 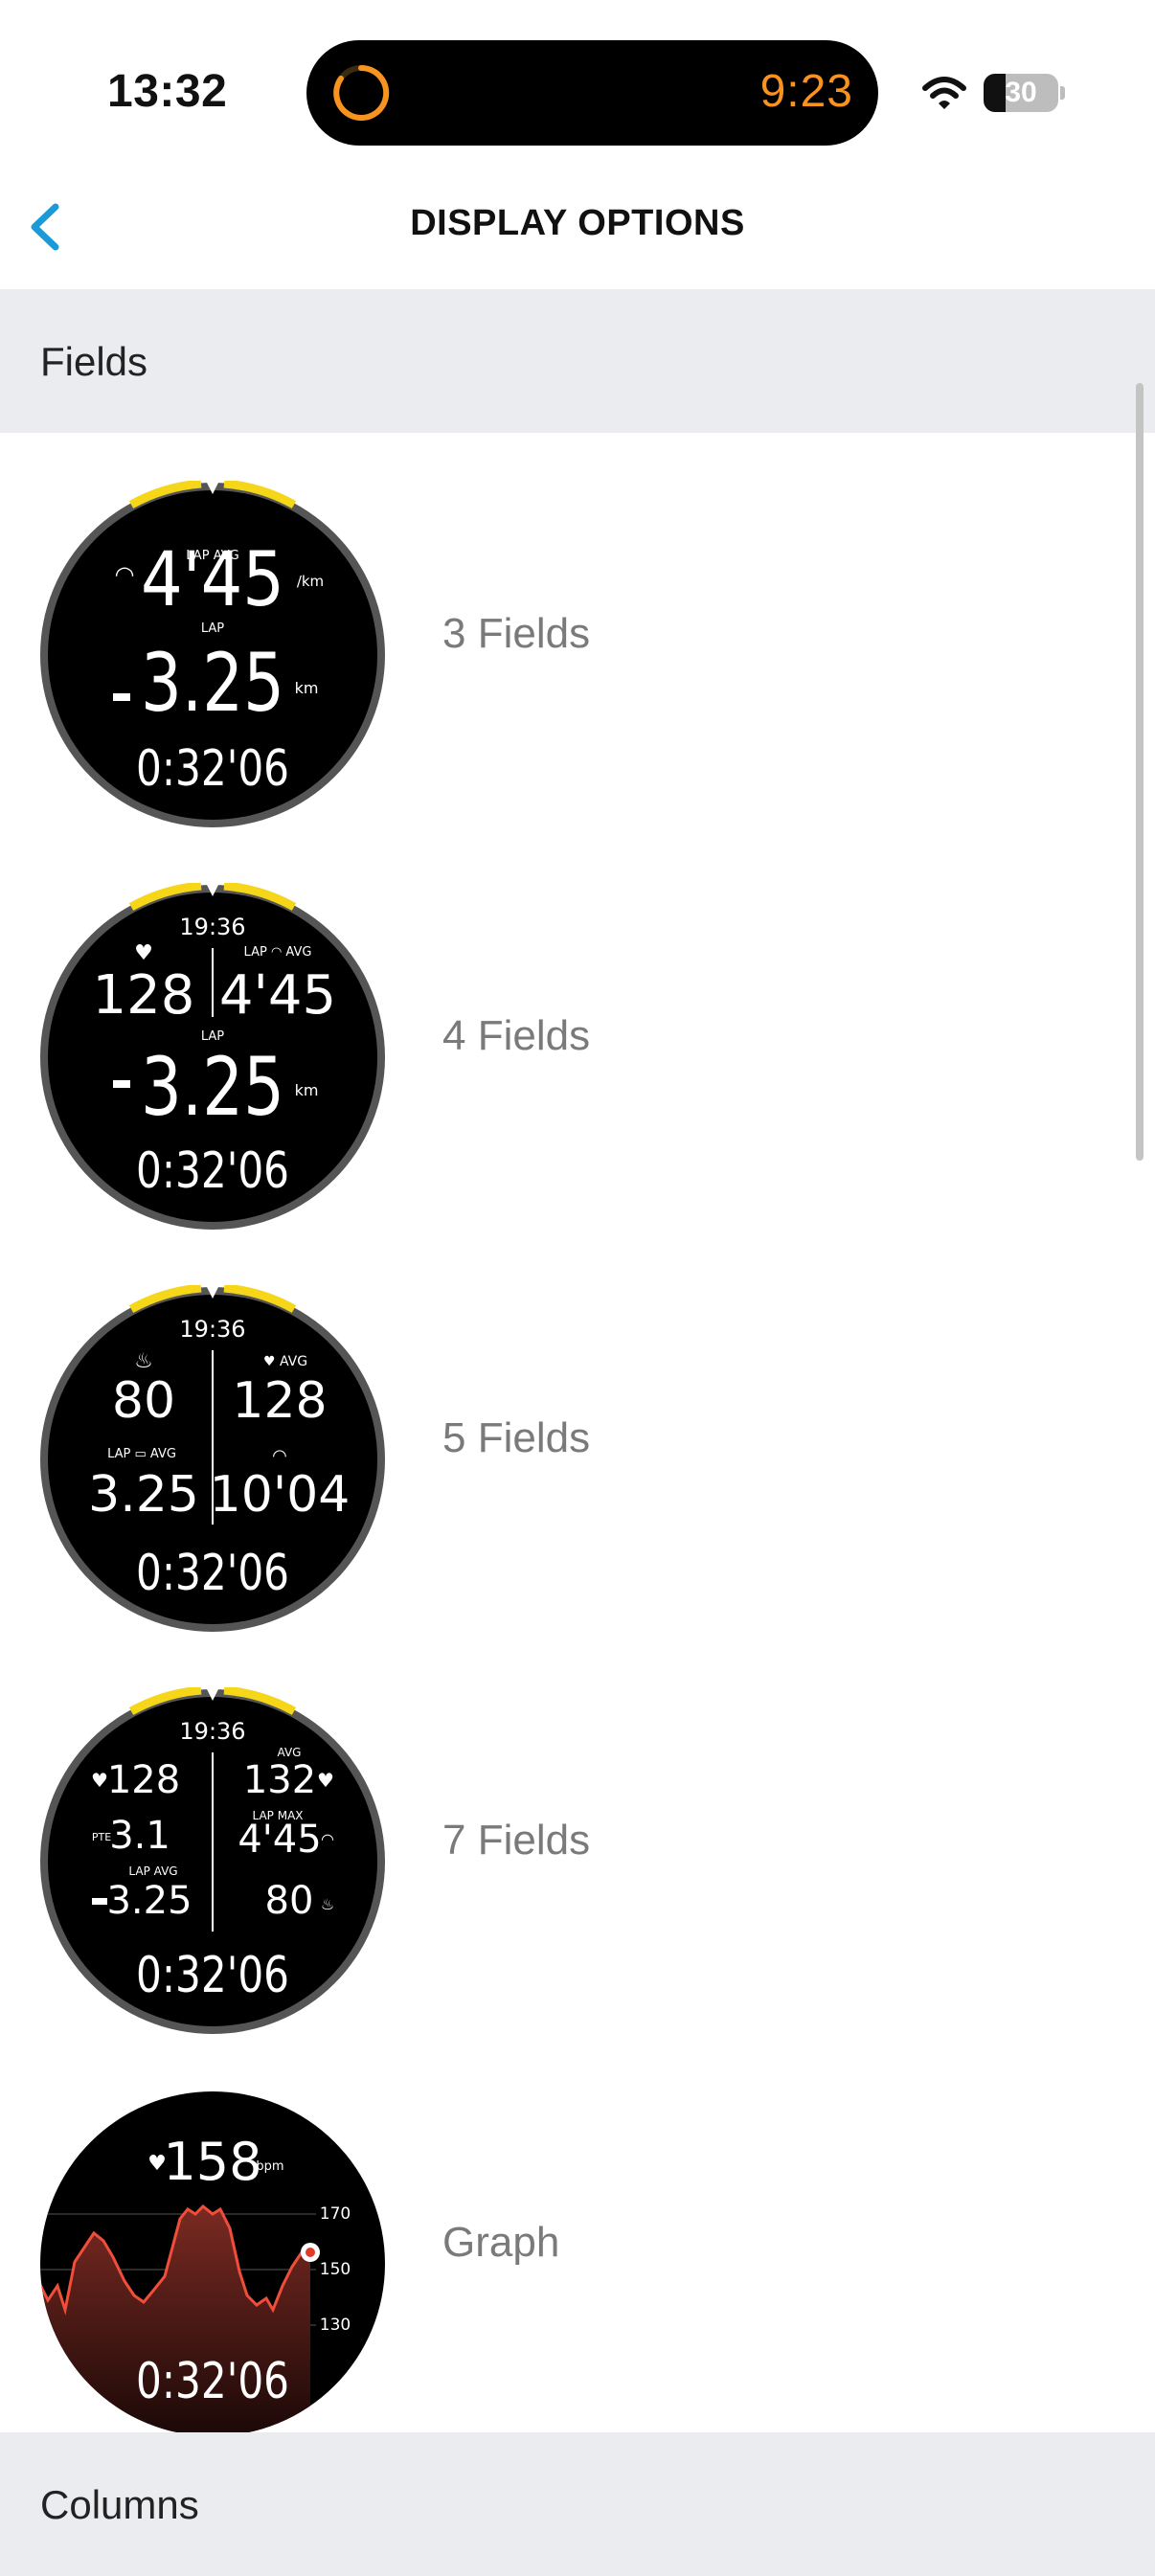 What do you see at coordinates (94, 361) in the screenshot?
I see `section-header-label: Fields` at bounding box center [94, 361].